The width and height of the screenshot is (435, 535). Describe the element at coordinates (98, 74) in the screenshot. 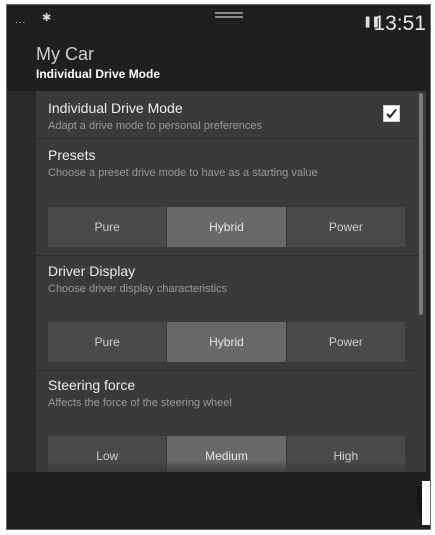

I see `page-title: Individual Drive Mode` at that location.